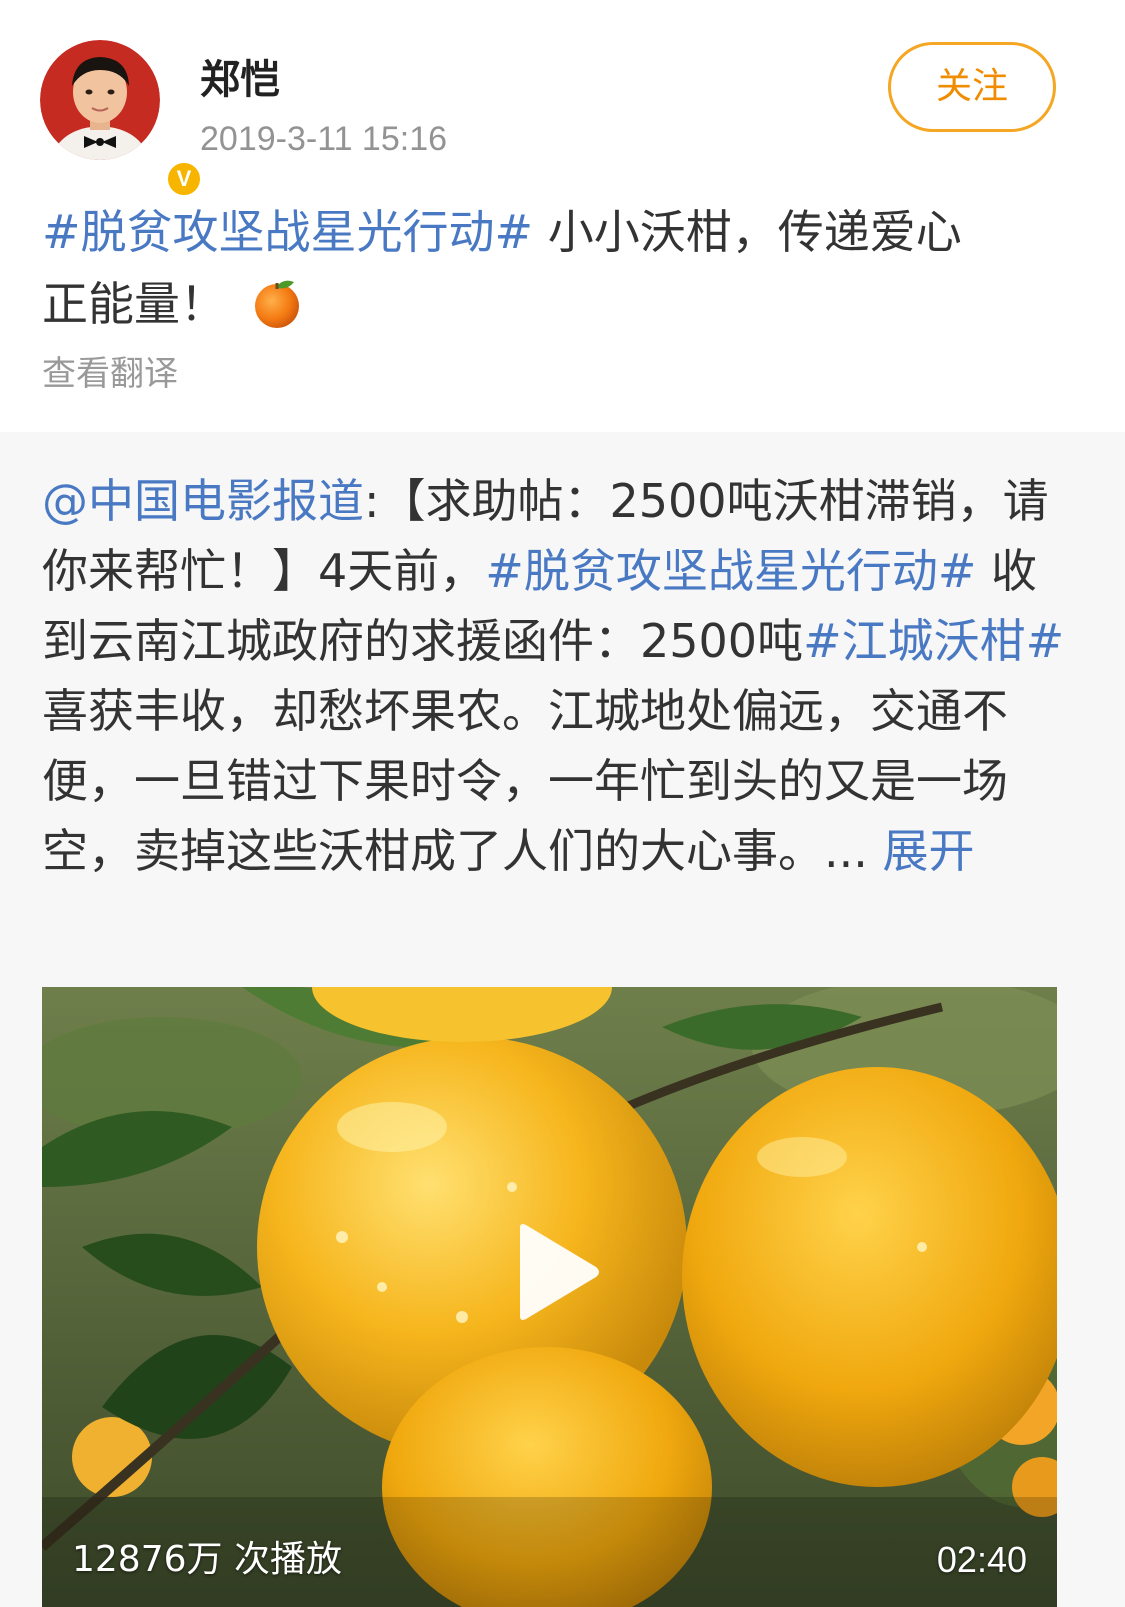 The image size is (1125, 1607). Describe the element at coordinates (562, 268) in the screenshot. I see `post-text: #脱贫攻坚战星光行动# 小小沃柑，传递爱心正能量！` at that location.